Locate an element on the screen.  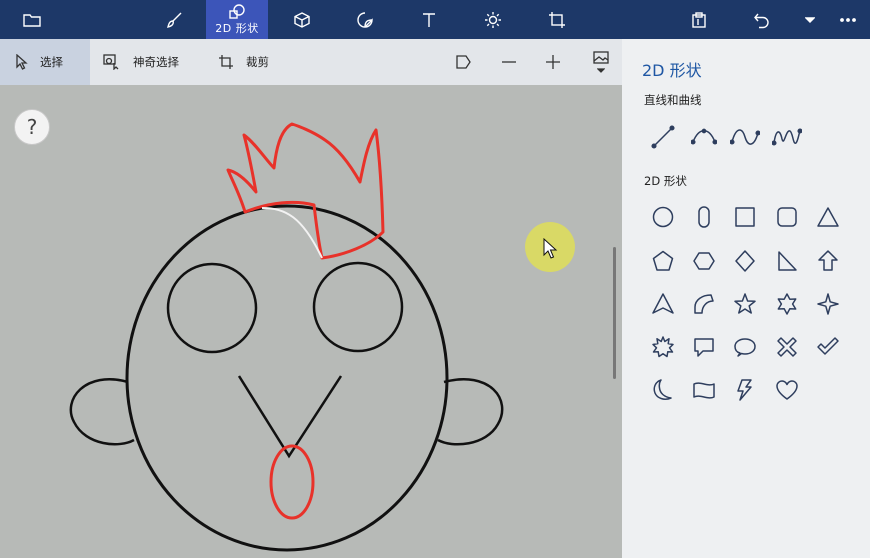
checkmark-icon is located at coordinates (828, 347).